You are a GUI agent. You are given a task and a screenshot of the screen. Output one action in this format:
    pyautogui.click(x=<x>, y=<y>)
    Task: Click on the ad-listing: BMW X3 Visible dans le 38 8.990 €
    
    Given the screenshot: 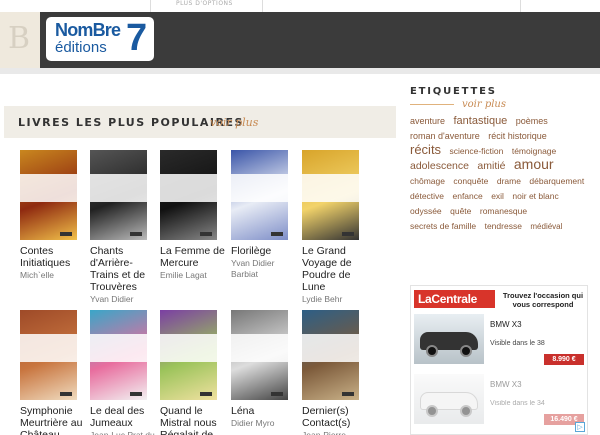 What is the action you would take?
    pyautogui.click(x=500, y=341)
    